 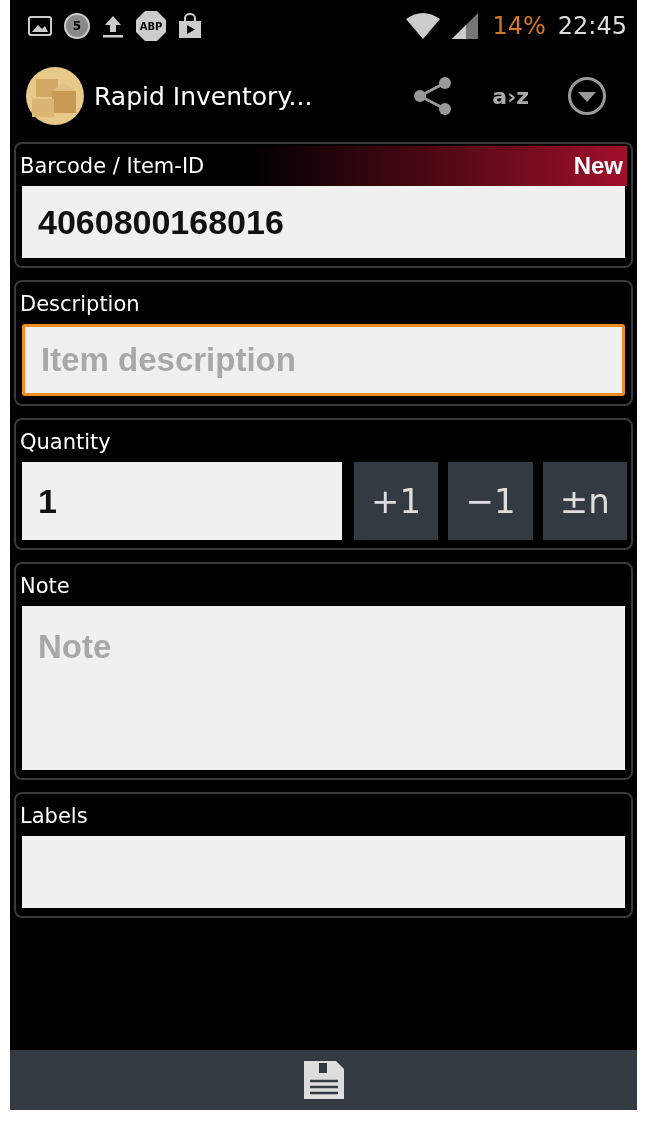 What do you see at coordinates (323, 1080) in the screenshot?
I see `save-icon` at bounding box center [323, 1080].